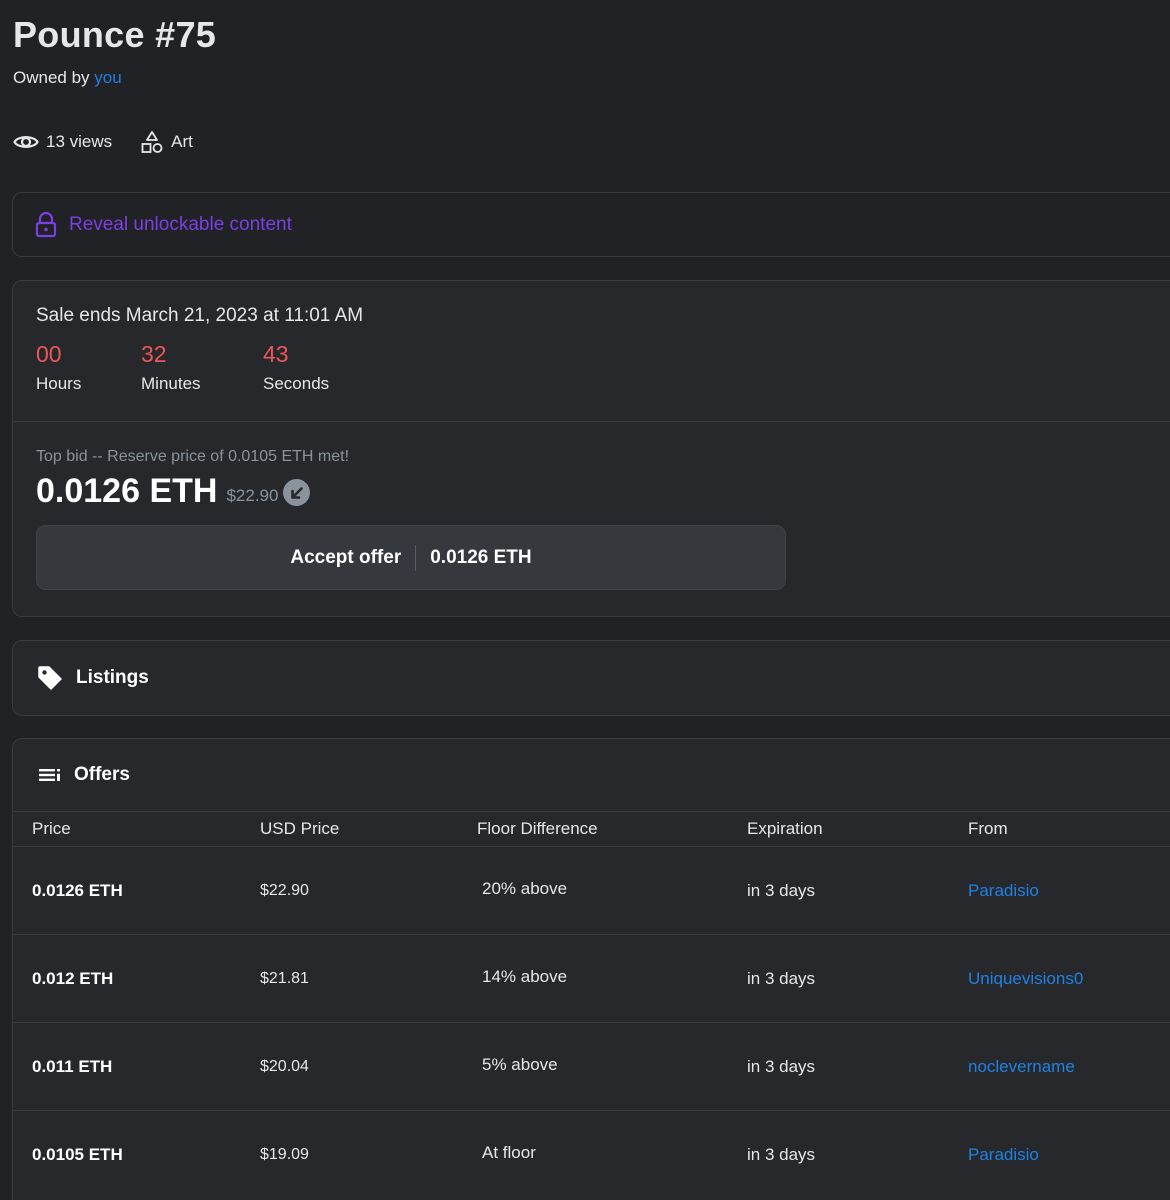 The width and height of the screenshot is (1170, 1200). What do you see at coordinates (26, 142) in the screenshot?
I see `eye-icon` at bounding box center [26, 142].